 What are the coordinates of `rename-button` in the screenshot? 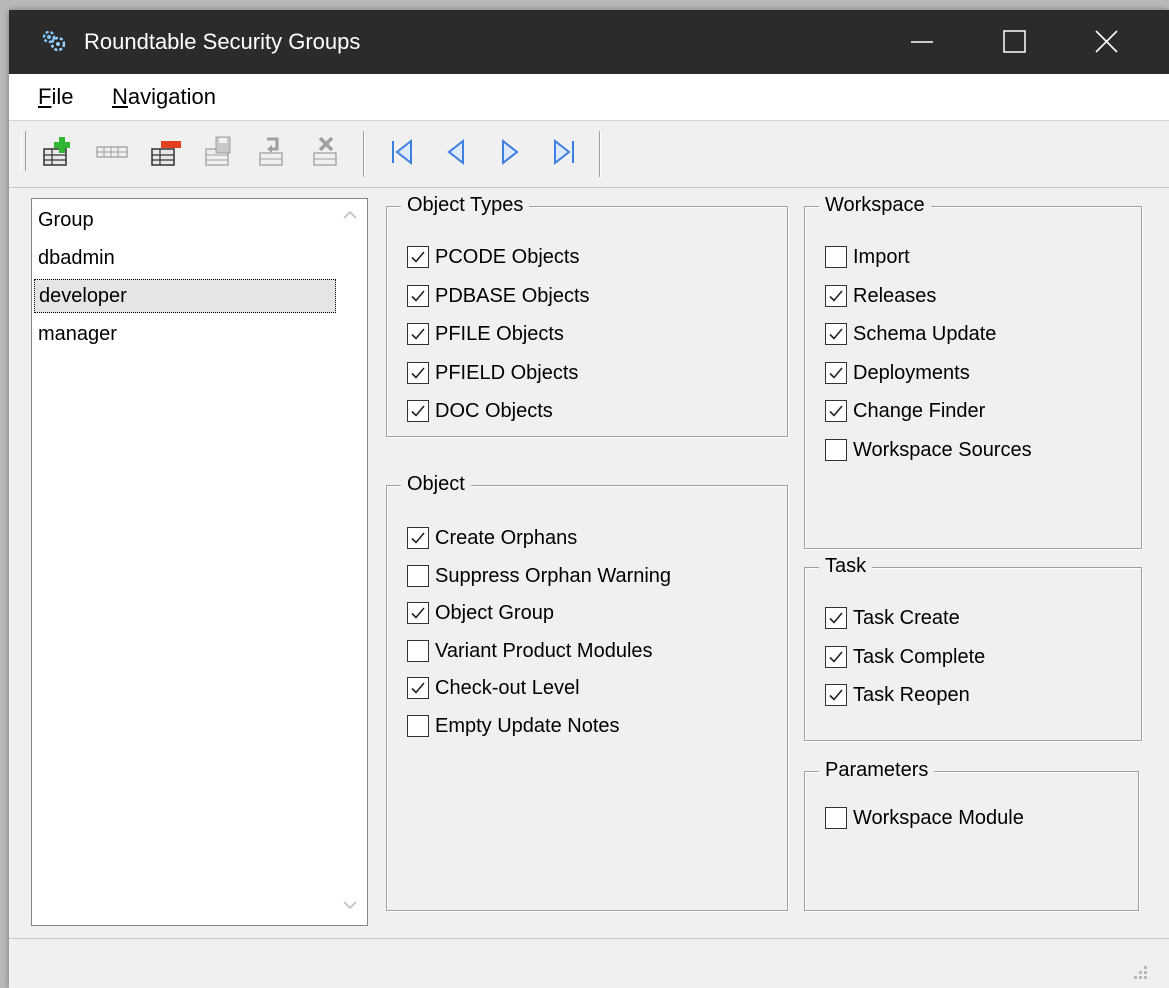 It's located at (112, 152).